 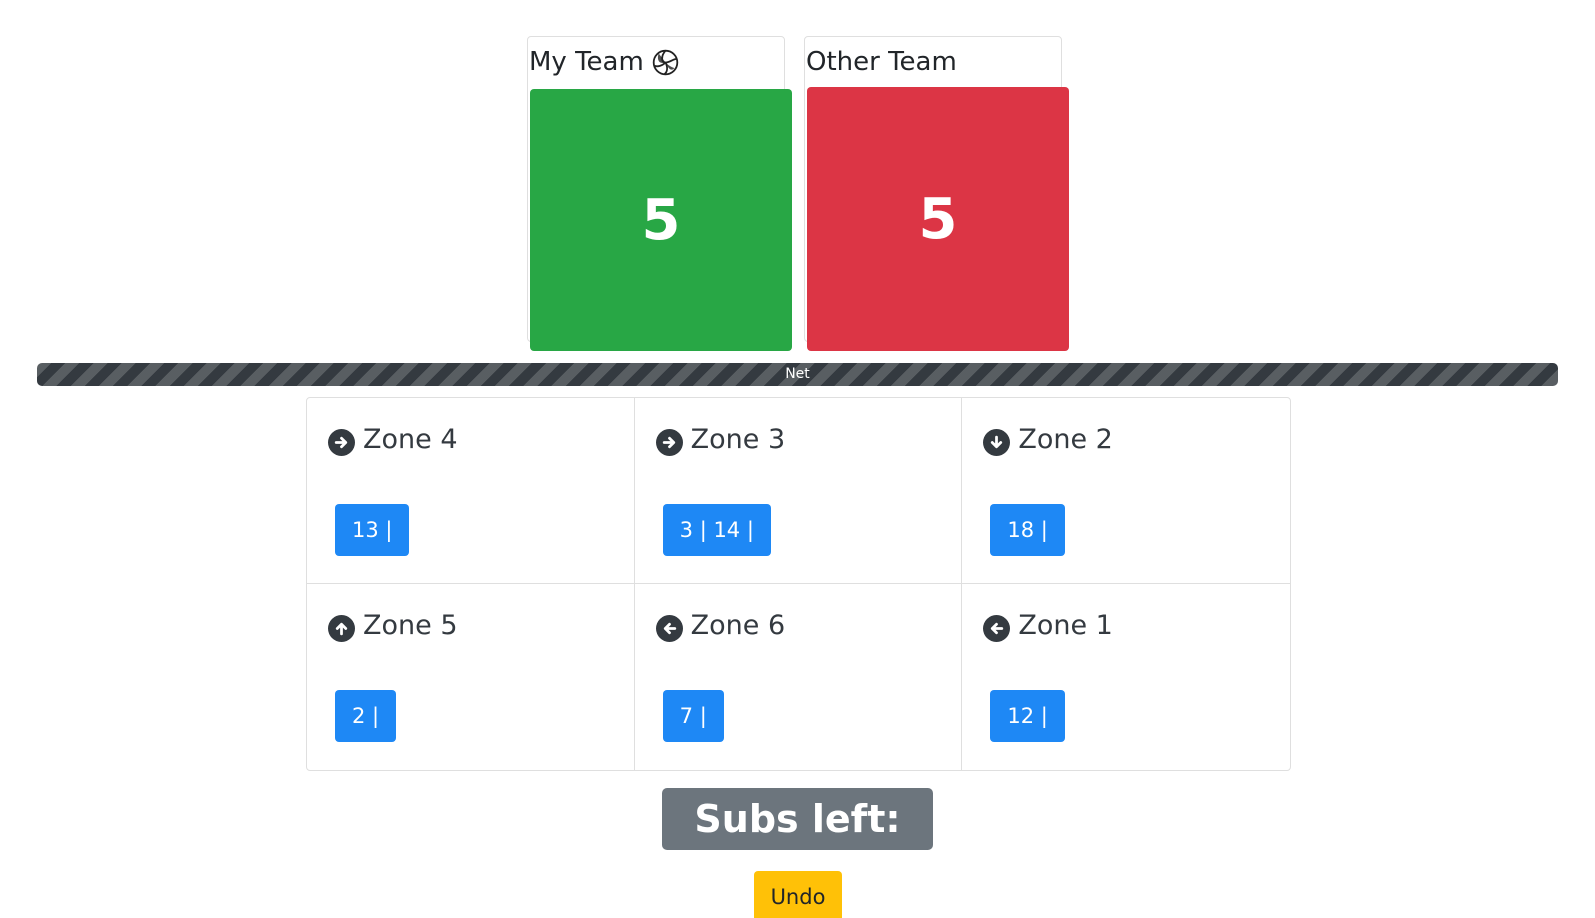 I want to click on arrow-up-icon, so click(x=341, y=628).